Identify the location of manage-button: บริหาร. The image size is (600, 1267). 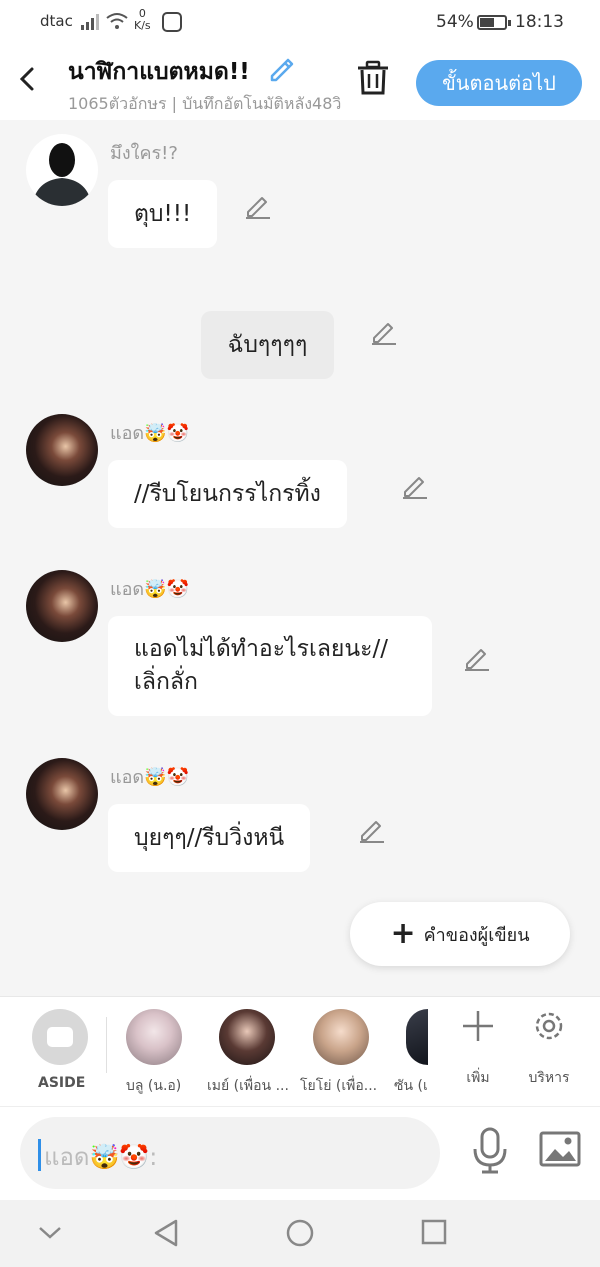
(549, 1046).